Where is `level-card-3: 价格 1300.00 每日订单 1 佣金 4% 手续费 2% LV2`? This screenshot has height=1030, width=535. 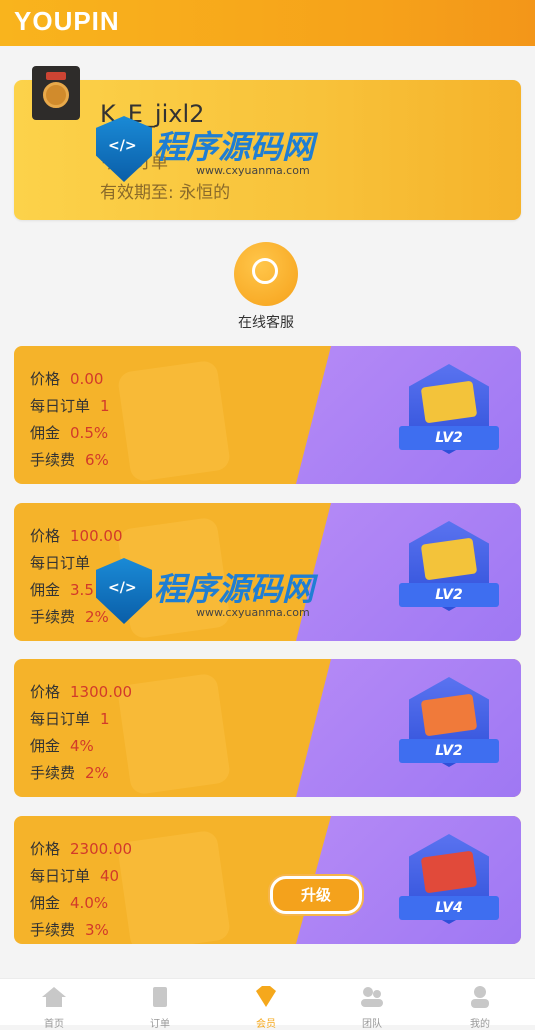
level-card-3: 价格 1300.00 每日订单 1 佣金 4% 手续费 2% LV2 is located at coordinates (267, 728).